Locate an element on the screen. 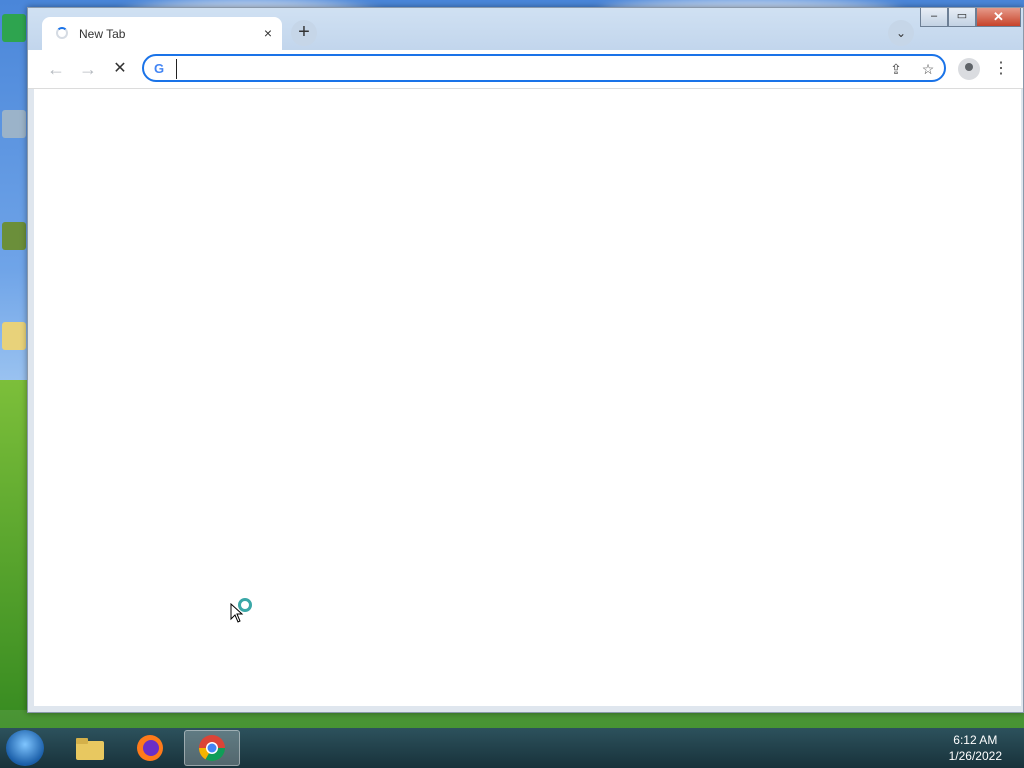 The image size is (1024, 768). restore-button: ▭ is located at coordinates (962, 17).